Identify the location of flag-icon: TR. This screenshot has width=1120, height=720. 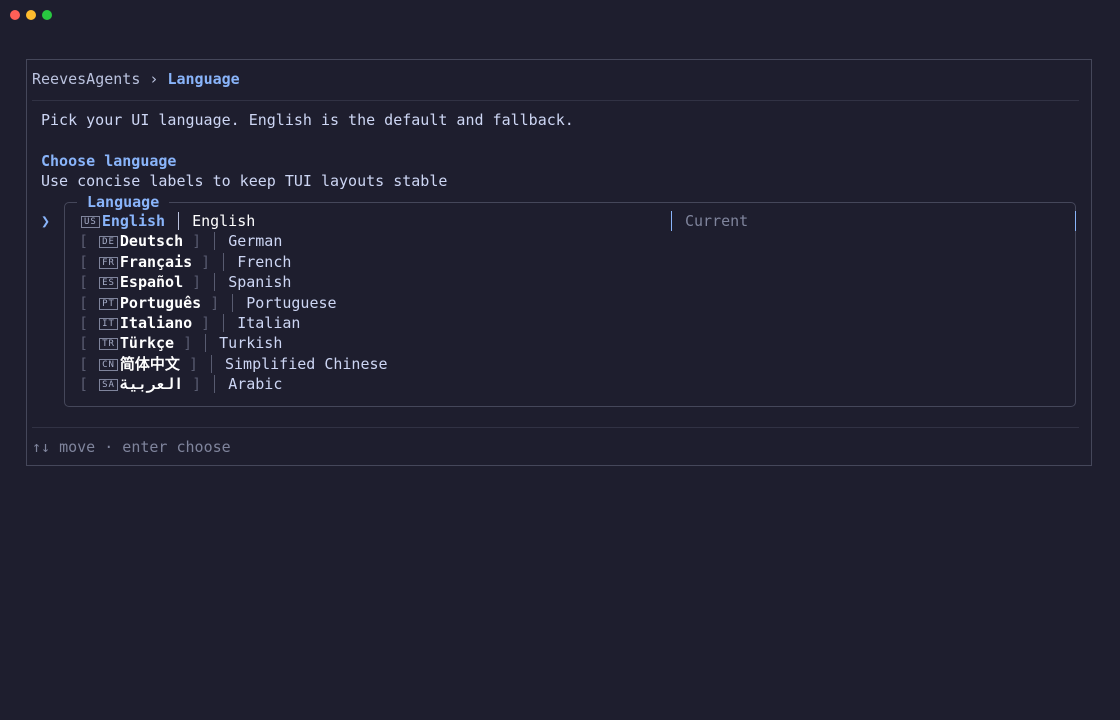
(108, 344).